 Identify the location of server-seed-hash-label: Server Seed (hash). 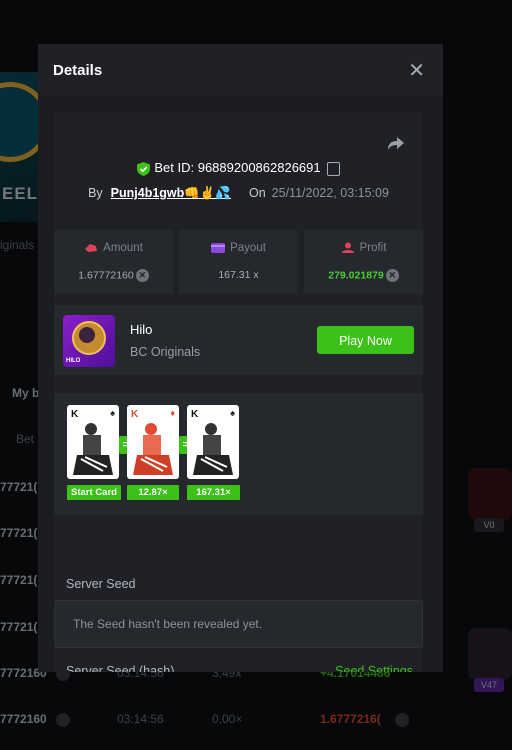
(120, 668).